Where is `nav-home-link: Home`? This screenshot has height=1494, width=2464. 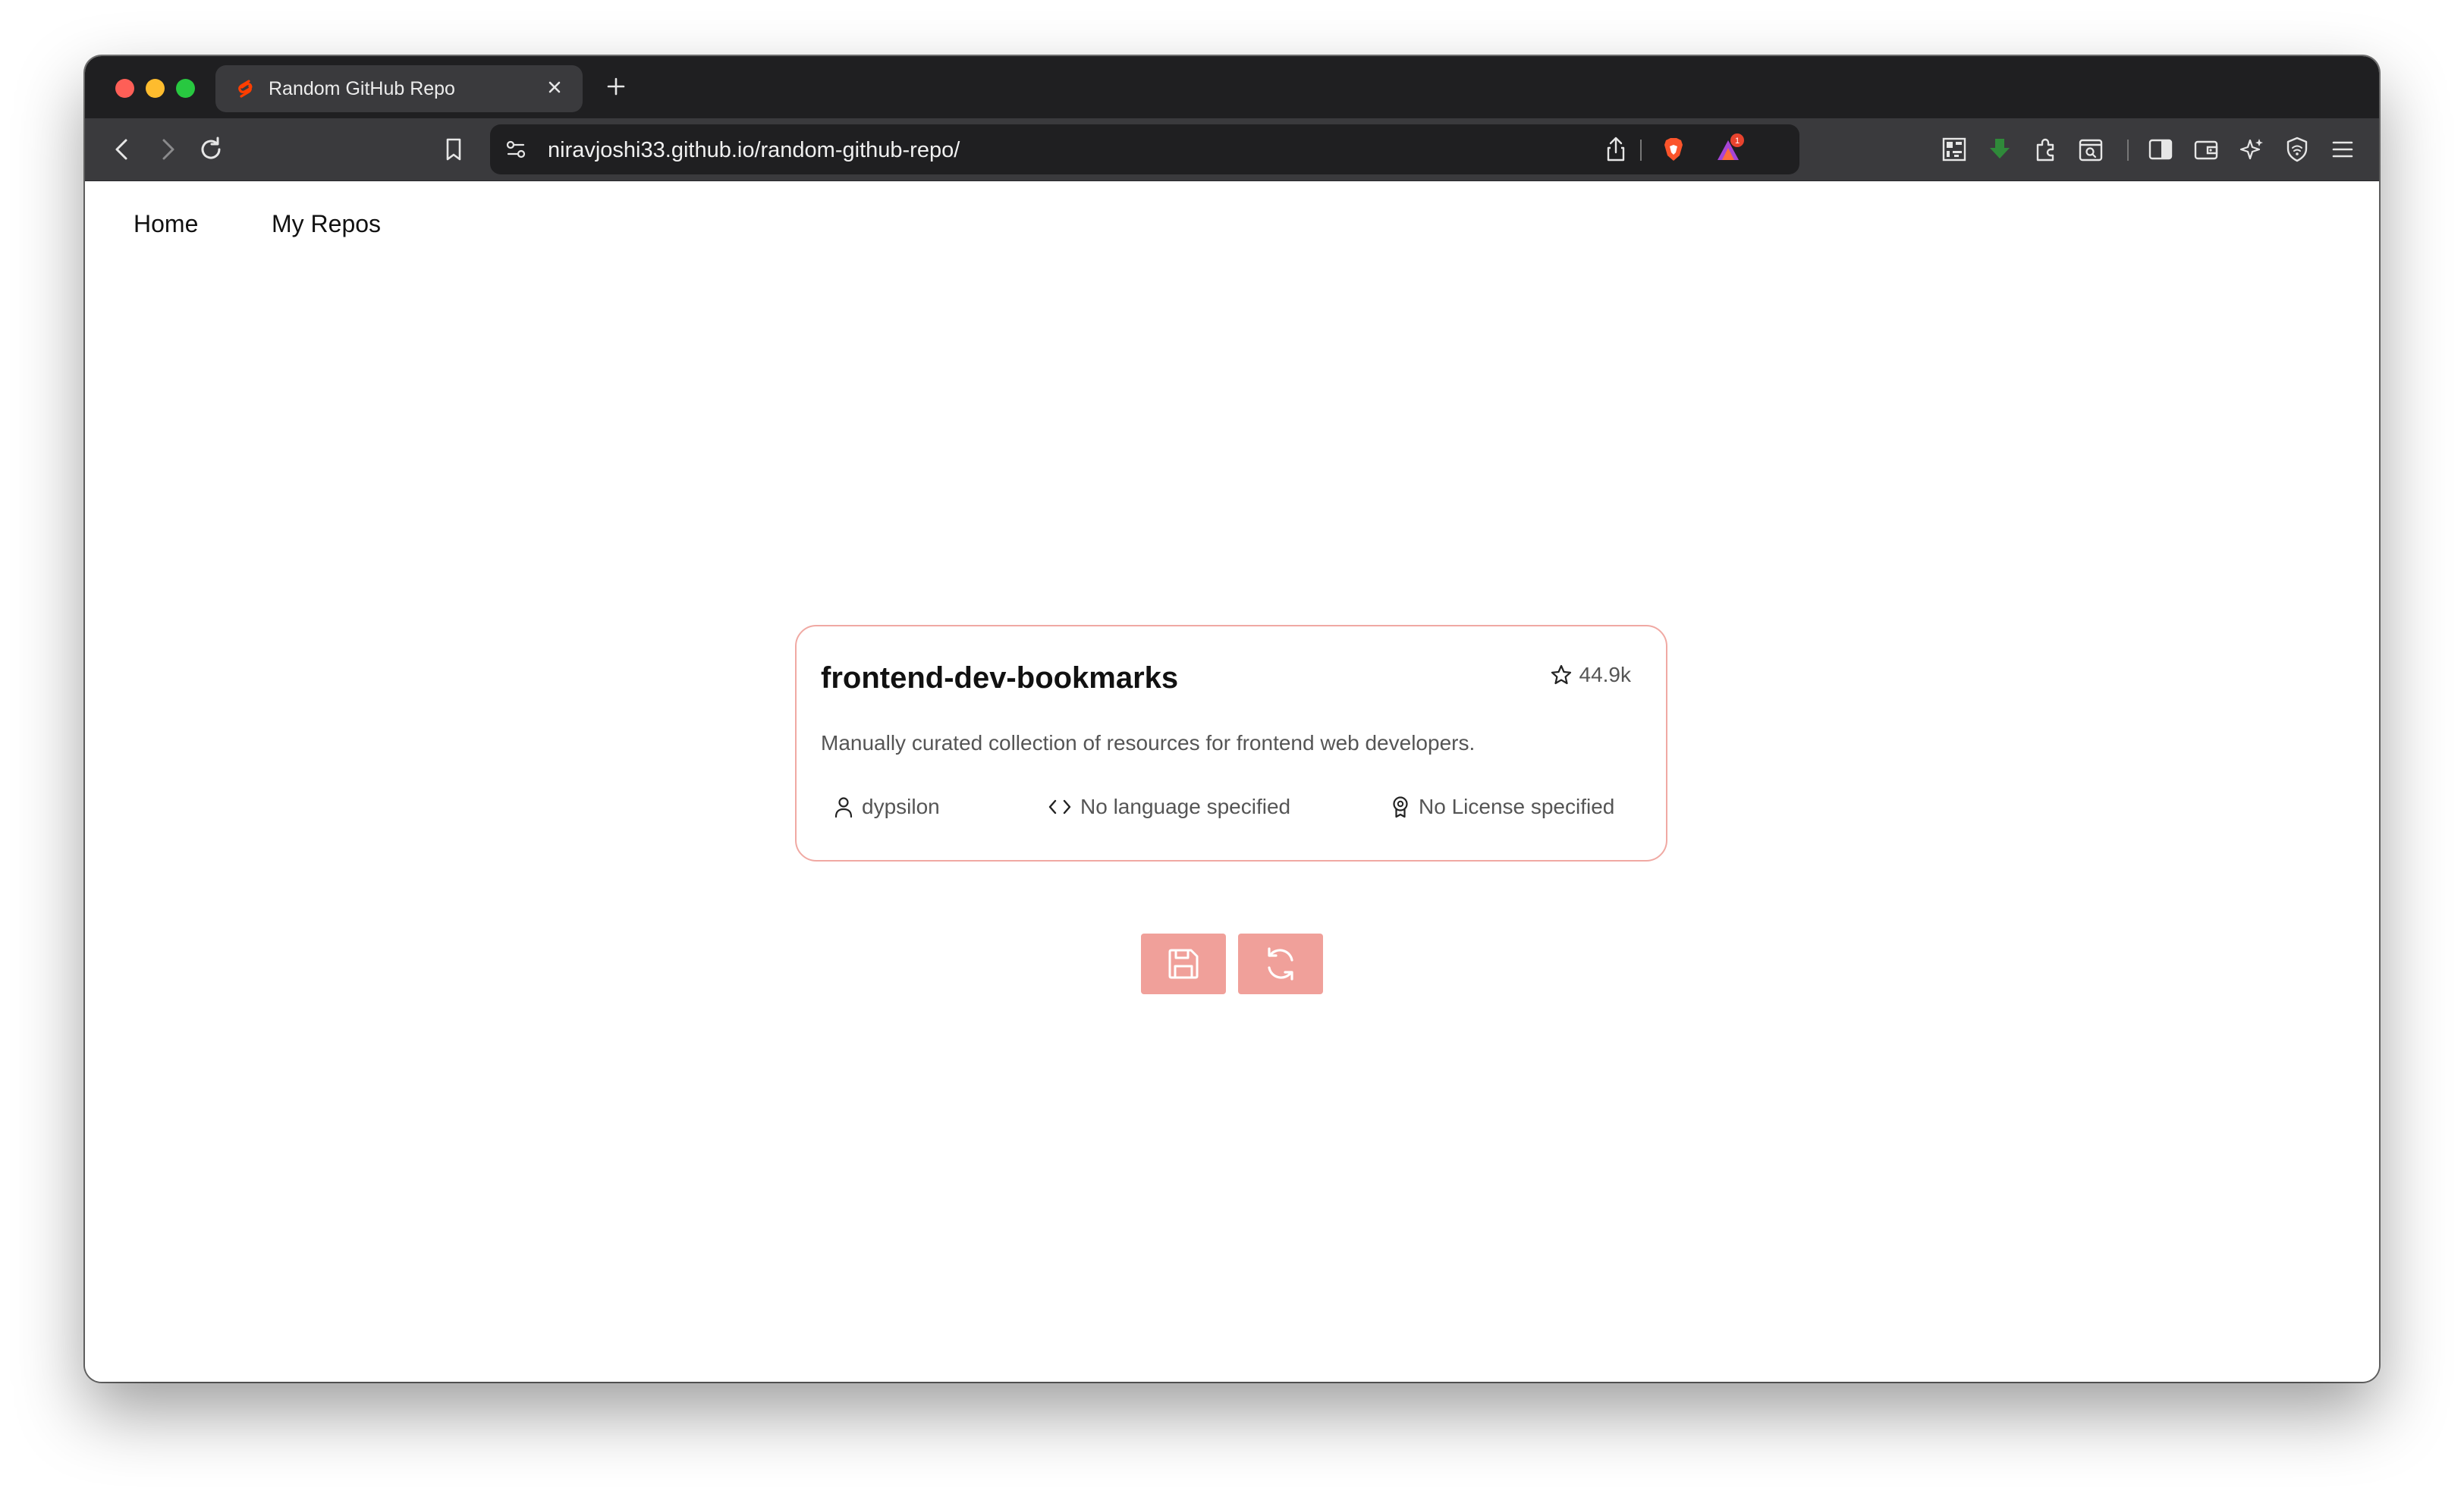
nav-home-link: Home is located at coordinates (166, 224).